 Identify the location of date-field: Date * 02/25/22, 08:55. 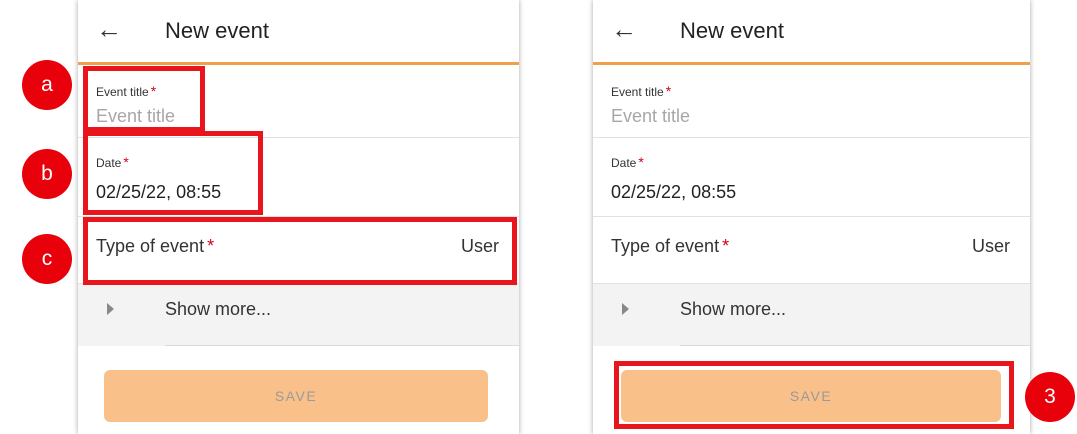
(811, 177).